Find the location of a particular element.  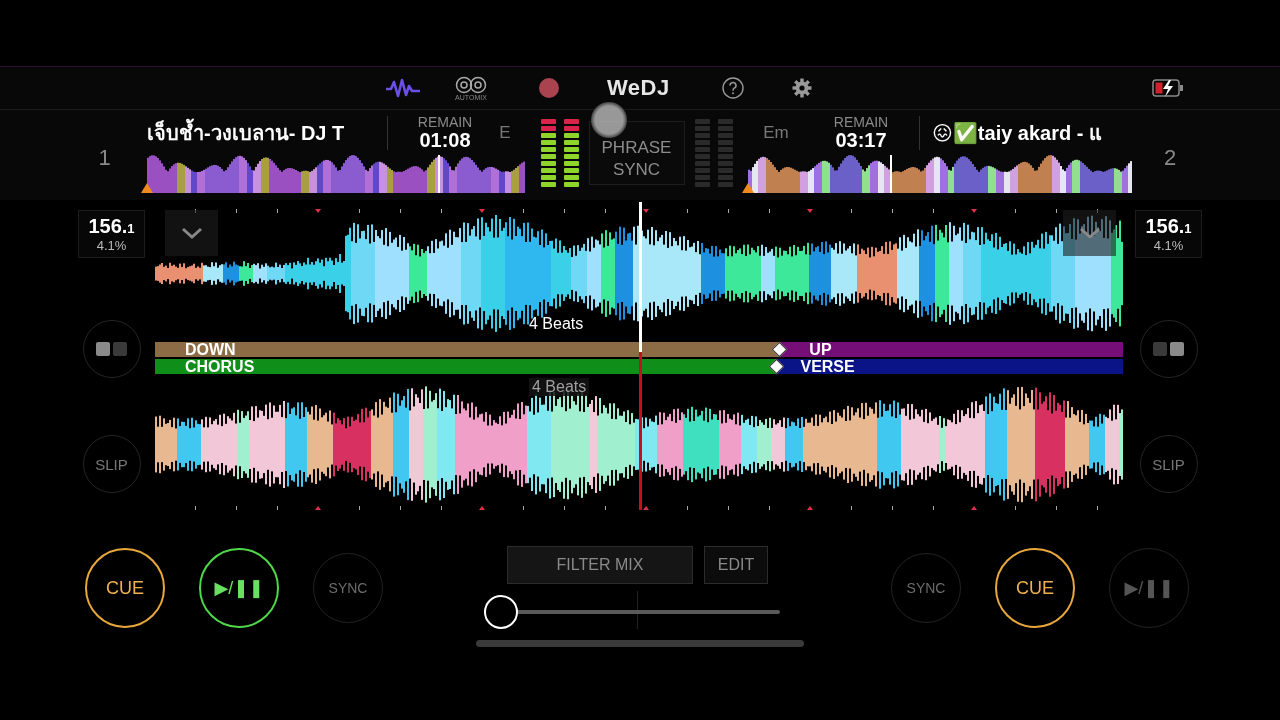

phrase-segment: DOWN is located at coordinates (467, 349).